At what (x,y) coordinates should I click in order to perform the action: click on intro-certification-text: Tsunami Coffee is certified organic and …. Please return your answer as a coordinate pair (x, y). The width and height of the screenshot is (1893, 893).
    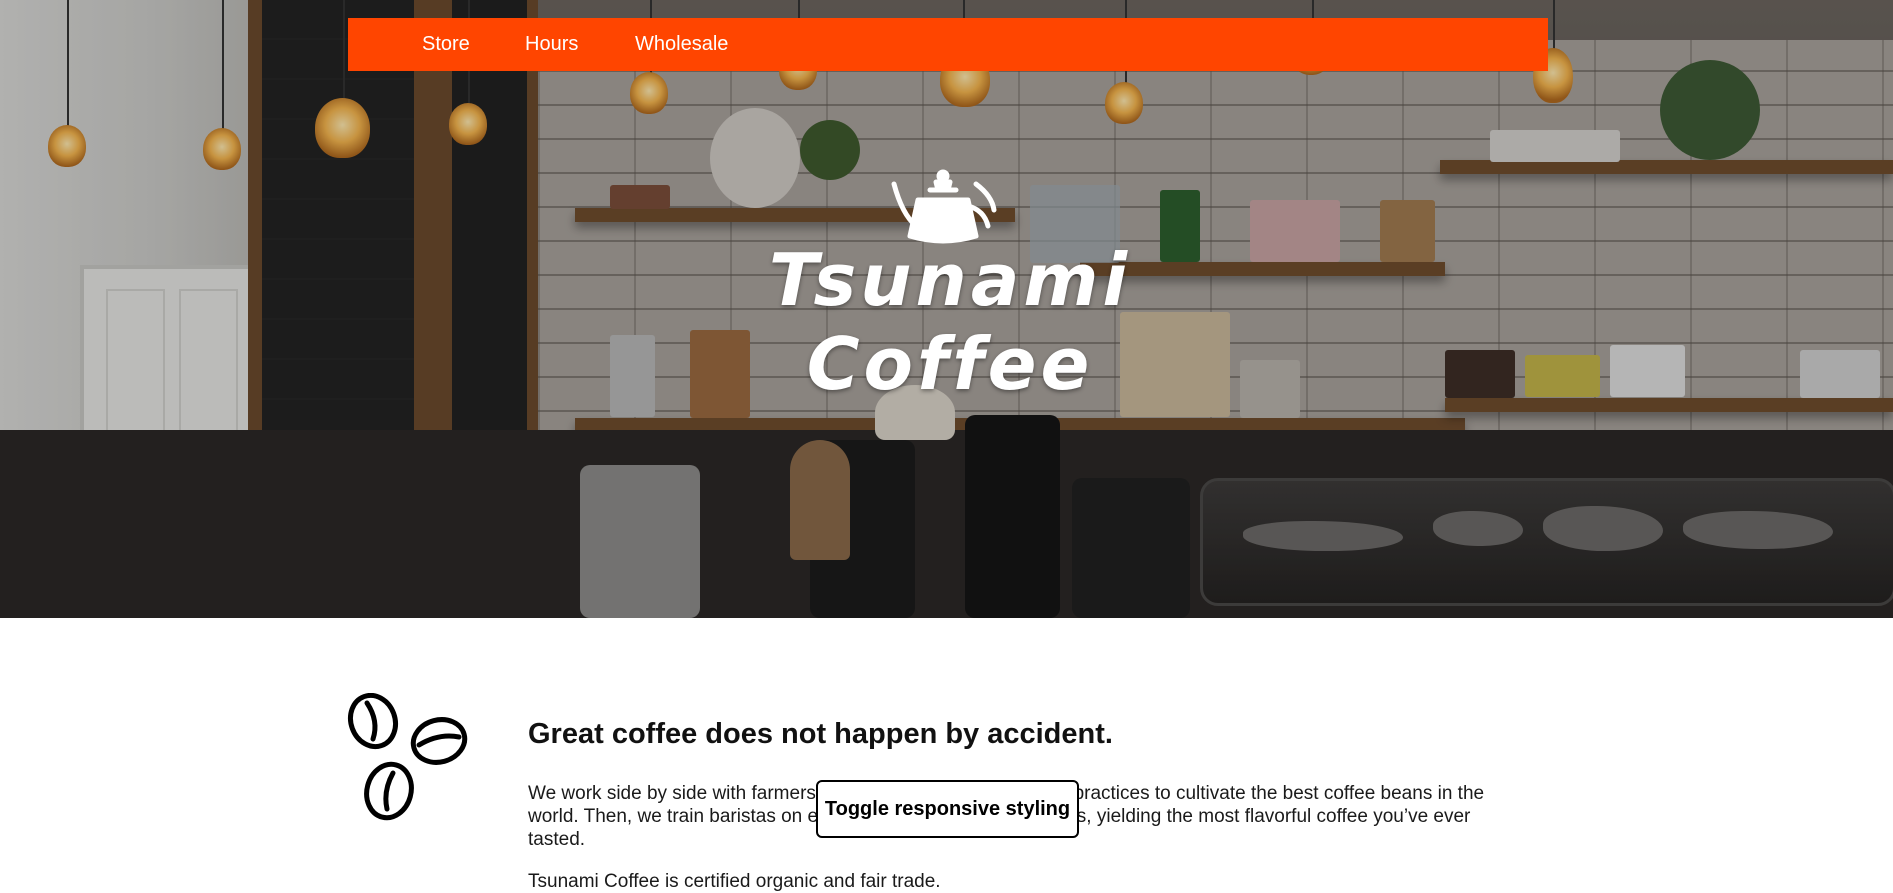
    Looking at the image, I should click on (734, 881).